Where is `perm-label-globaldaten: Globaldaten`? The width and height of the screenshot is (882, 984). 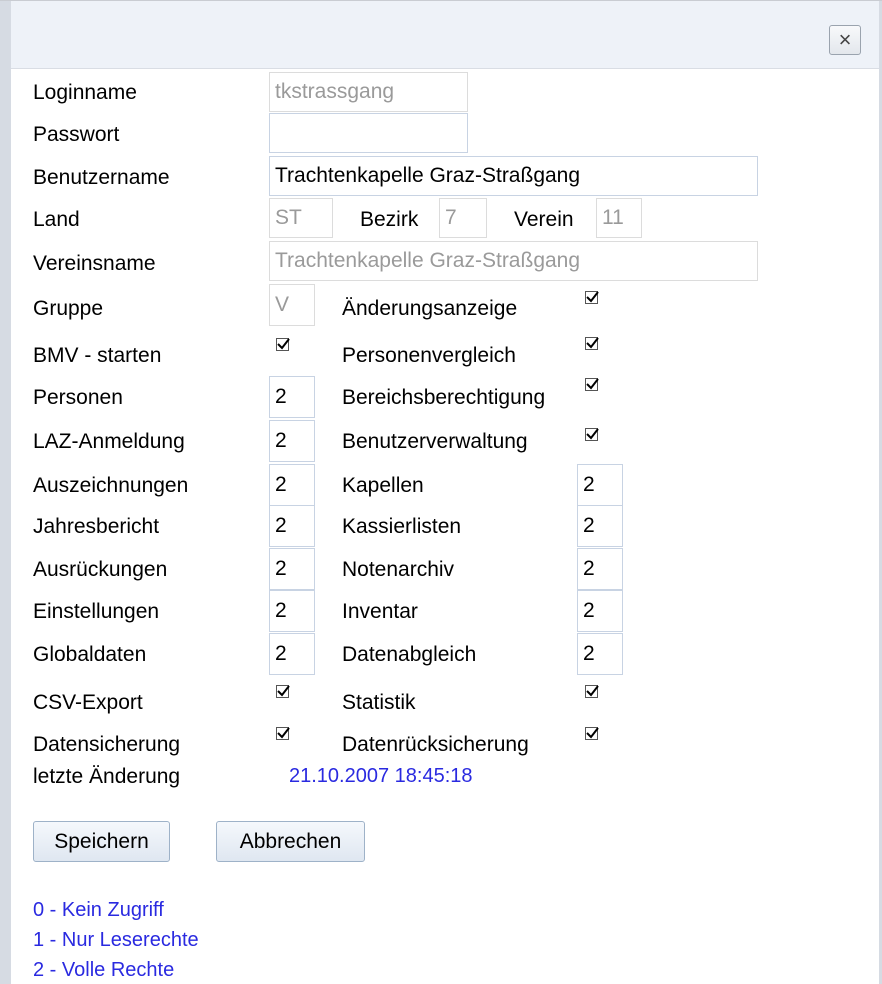 perm-label-globaldaten: Globaldaten is located at coordinates (90, 654).